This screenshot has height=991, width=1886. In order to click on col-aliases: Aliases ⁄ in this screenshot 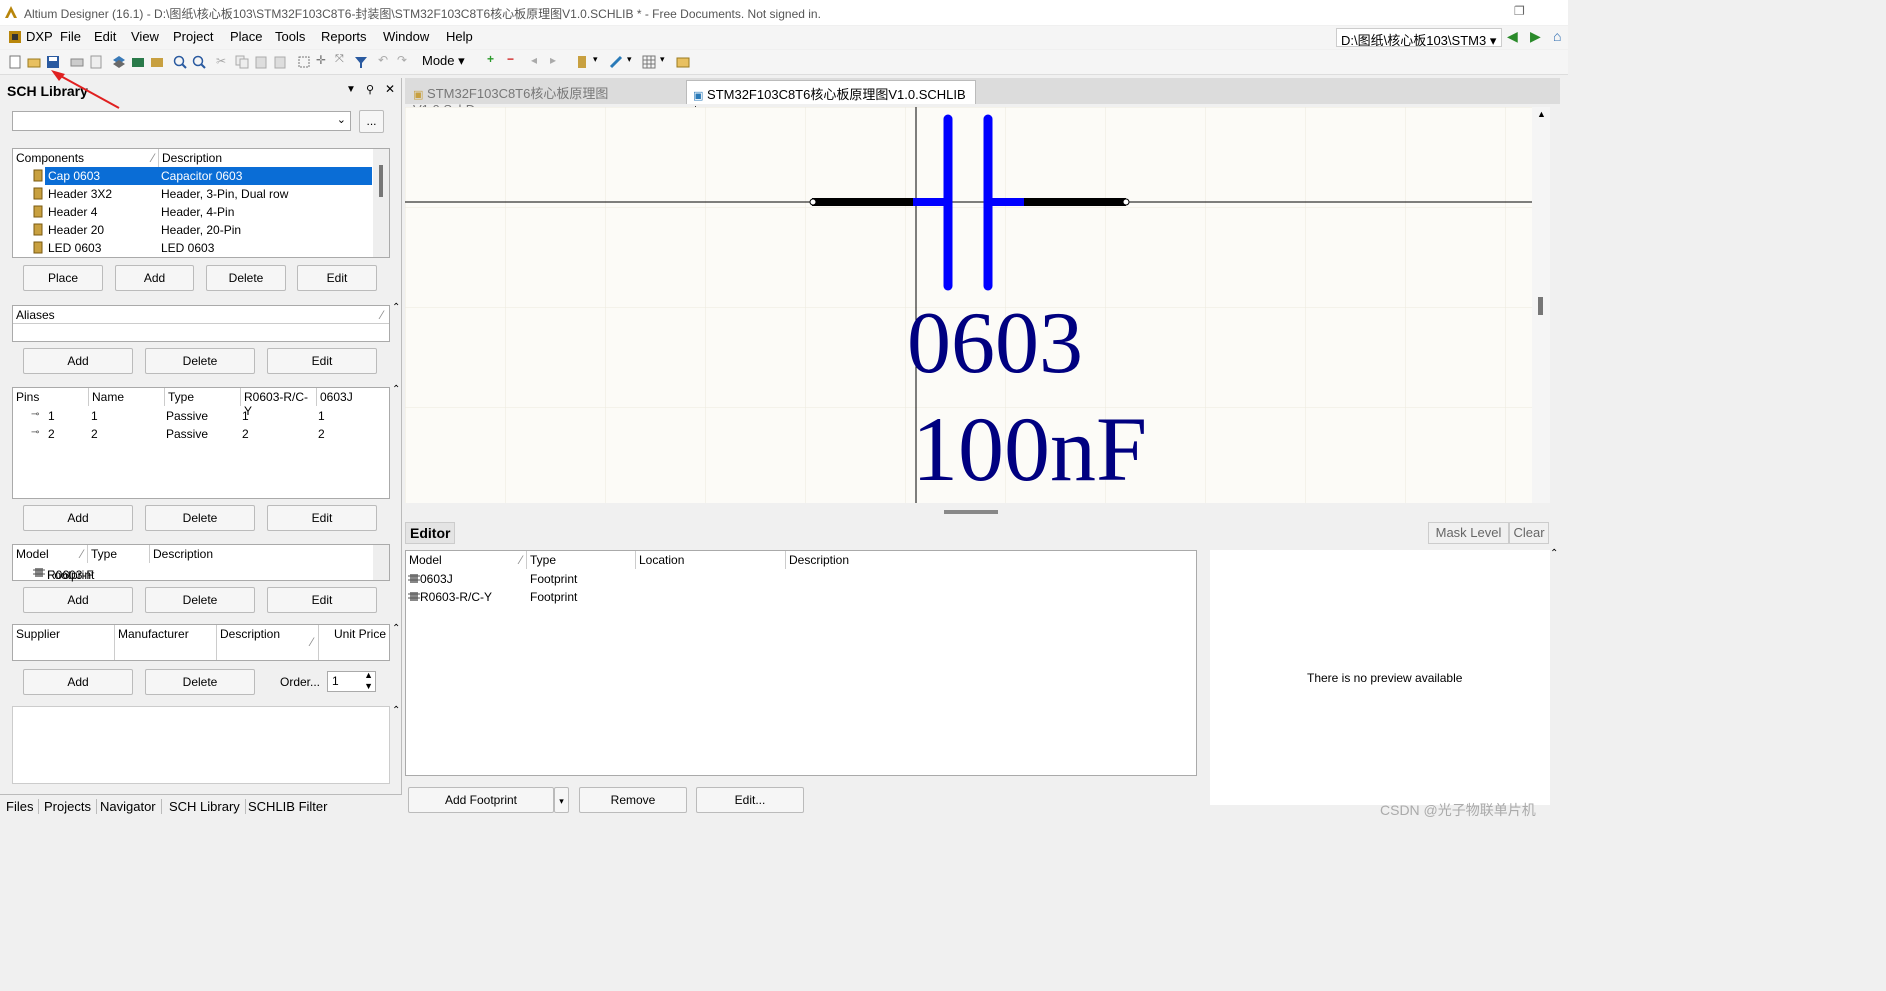, I will do `click(201, 315)`.